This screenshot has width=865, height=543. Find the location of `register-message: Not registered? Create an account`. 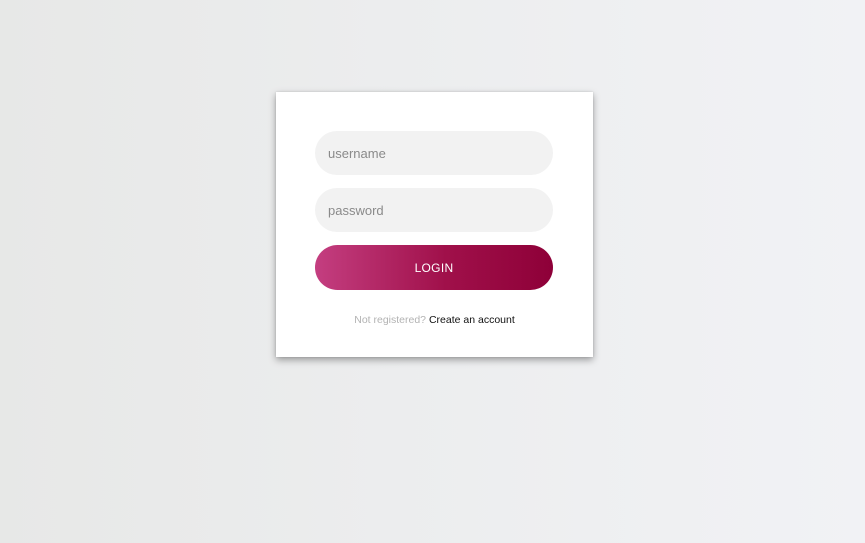

register-message: Not registered? Create an account is located at coordinates (434, 320).